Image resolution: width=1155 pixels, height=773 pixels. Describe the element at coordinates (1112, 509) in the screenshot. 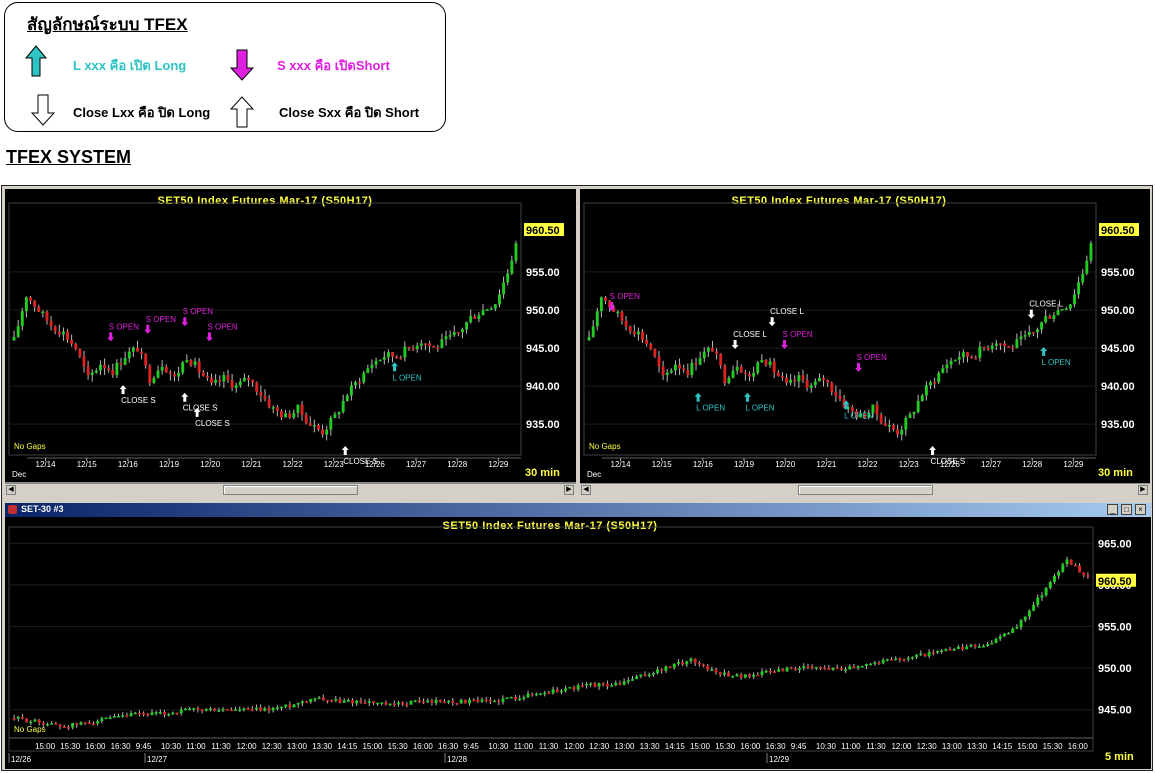

I see `minimize-icon: _` at that location.